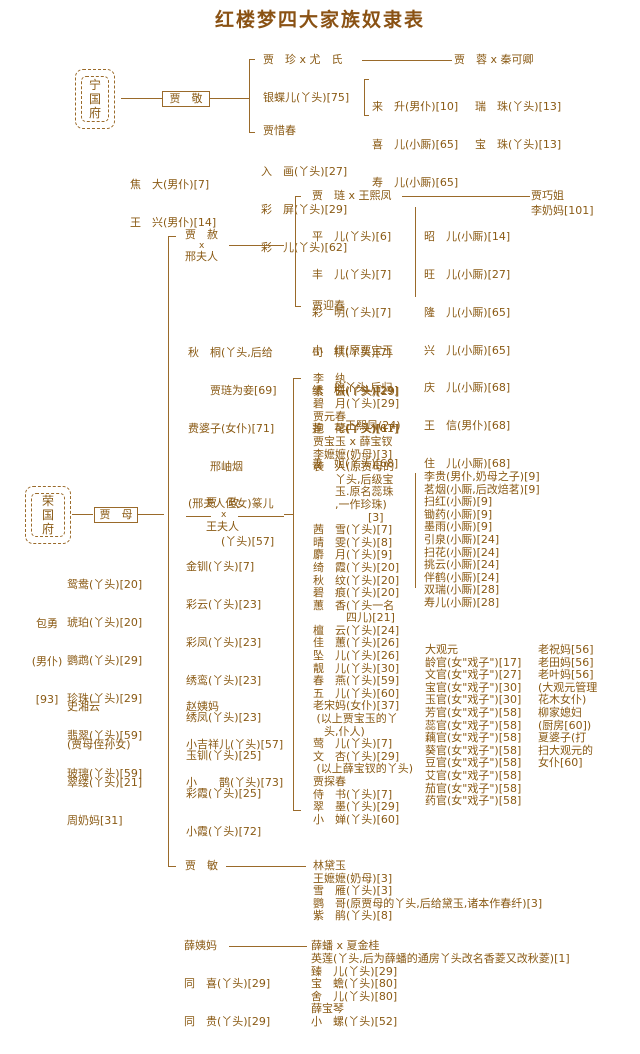 The image size is (640, 1054). Describe the element at coordinates (467, 350) in the screenshot. I see `list-item: 兴 儿(小厮)[65]` at that location.